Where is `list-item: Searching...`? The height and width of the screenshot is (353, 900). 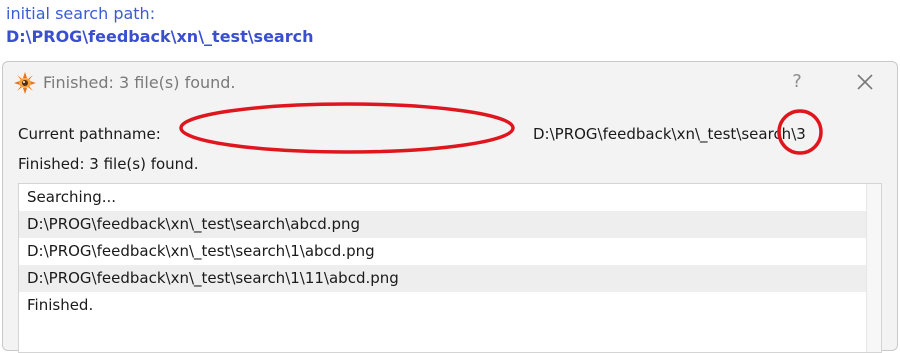 list-item: Searching... is located at coordinates (450, 197).